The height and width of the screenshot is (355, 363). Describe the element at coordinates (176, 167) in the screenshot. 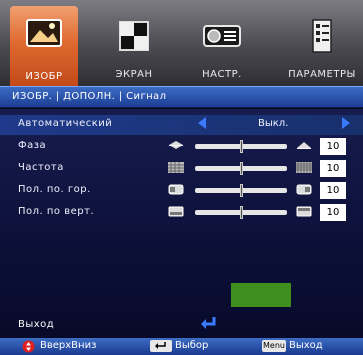

I see `frequency-low-icon` at that location.